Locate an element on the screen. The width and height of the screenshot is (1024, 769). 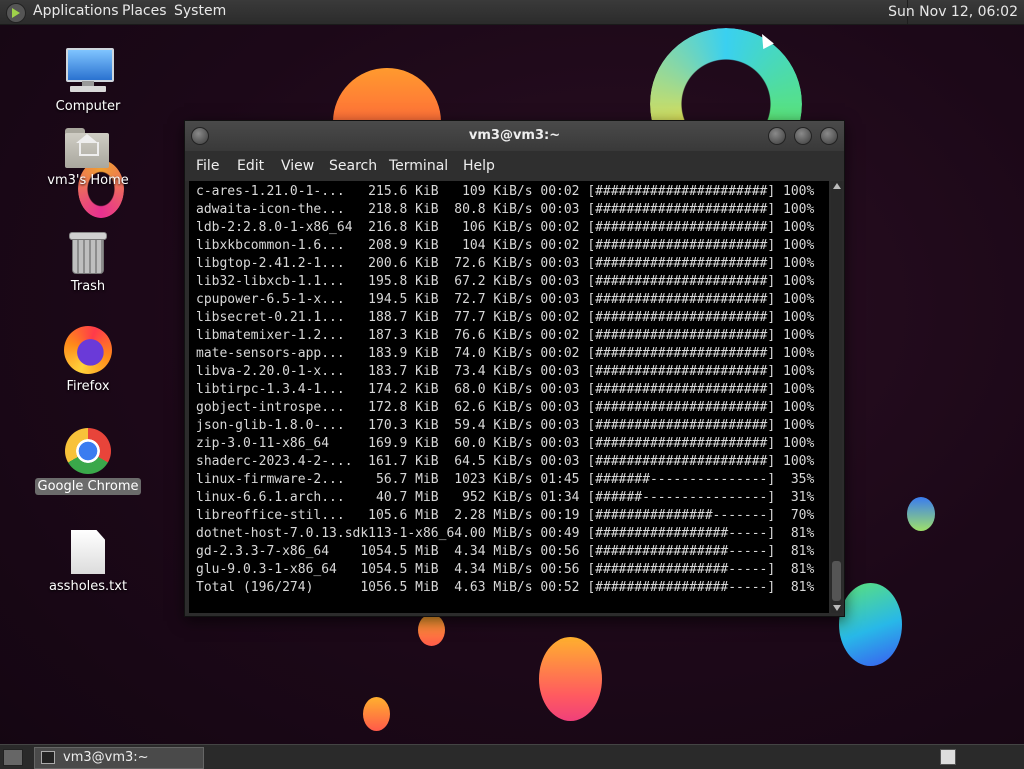
menu-view: View is located at coordinates (297, 166).